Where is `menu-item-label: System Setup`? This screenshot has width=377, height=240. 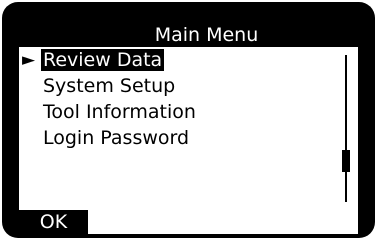 menu-item-label: System Setup is located at coordinates (109, 86).